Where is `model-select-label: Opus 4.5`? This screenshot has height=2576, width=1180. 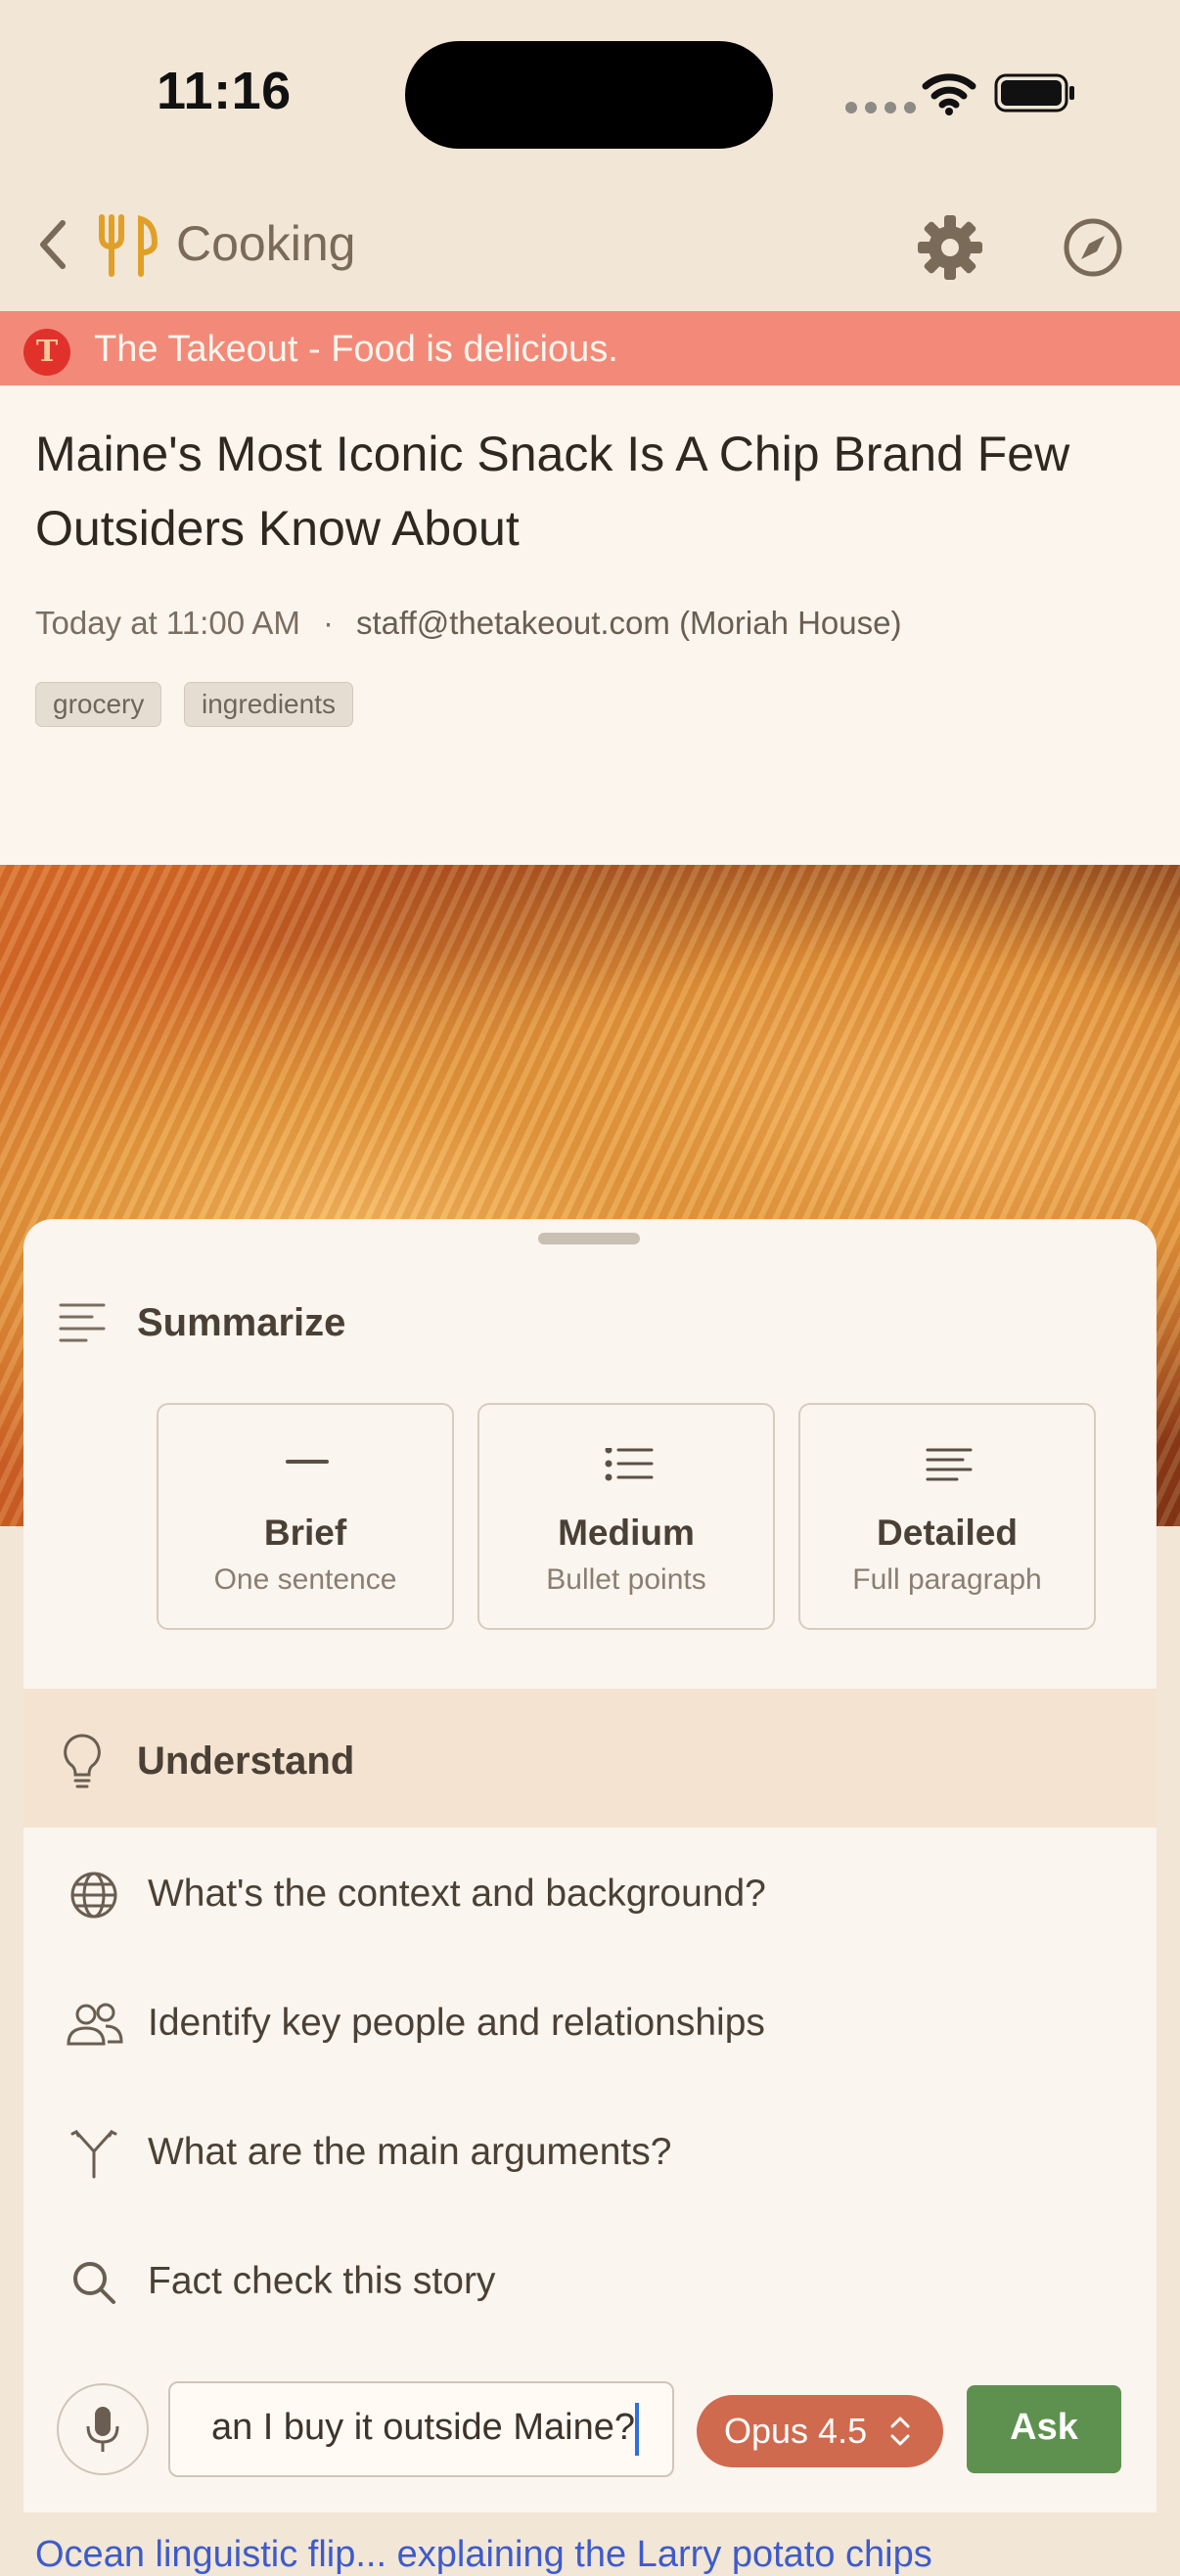
model-select-label: Opus 4.5 is located at coordinates (796, 2431).